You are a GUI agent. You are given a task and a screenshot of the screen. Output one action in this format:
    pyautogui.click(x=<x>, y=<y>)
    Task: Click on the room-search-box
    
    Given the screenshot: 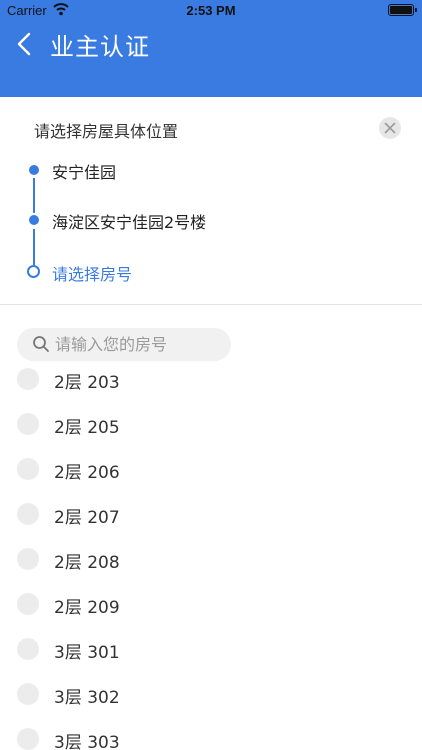 What is the action you would take?
    pyautogui.click(x=124, y=344)
    